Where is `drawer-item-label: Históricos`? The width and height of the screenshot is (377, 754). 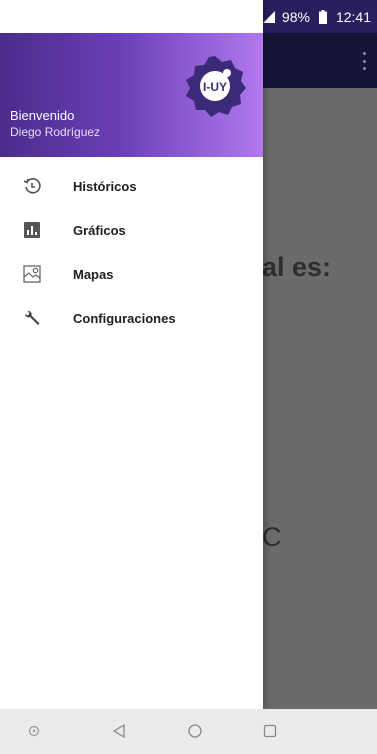
drawer-item-label: Históricos is located at coordinates (105, 186).